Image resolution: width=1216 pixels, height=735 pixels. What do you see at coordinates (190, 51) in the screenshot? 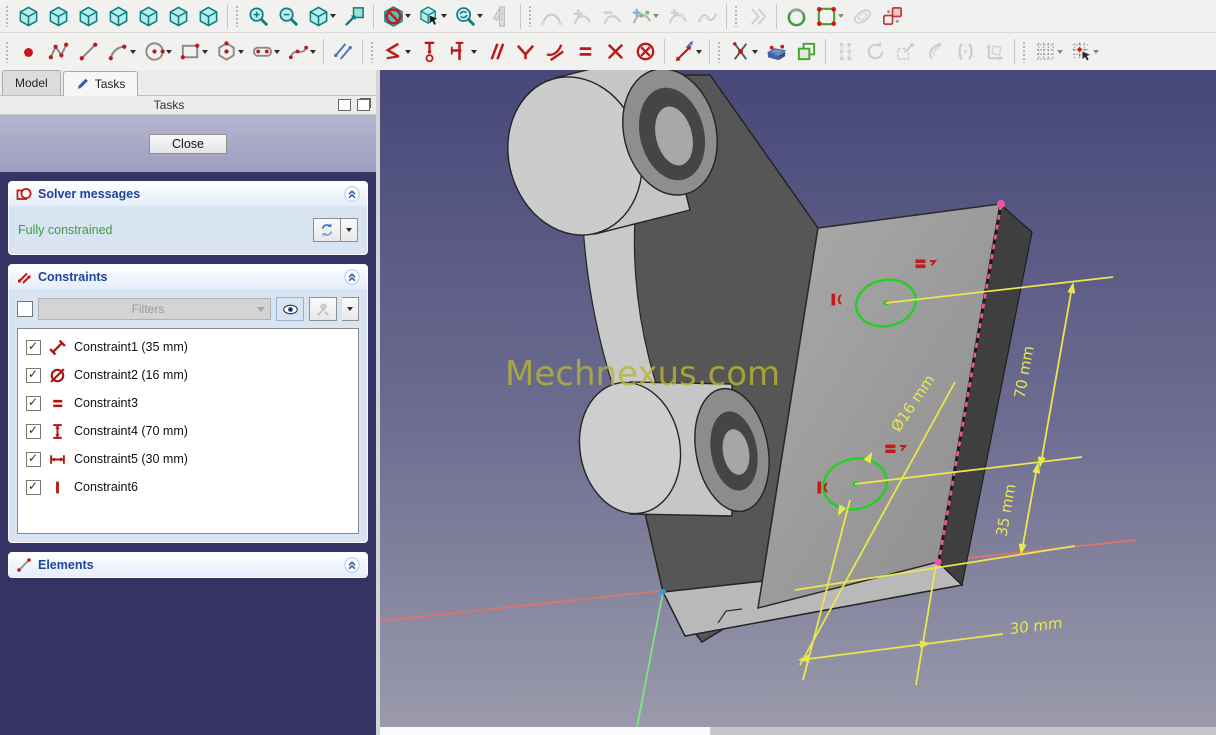
I see `create-rectangle-icon` at bounding box center [190, 51].